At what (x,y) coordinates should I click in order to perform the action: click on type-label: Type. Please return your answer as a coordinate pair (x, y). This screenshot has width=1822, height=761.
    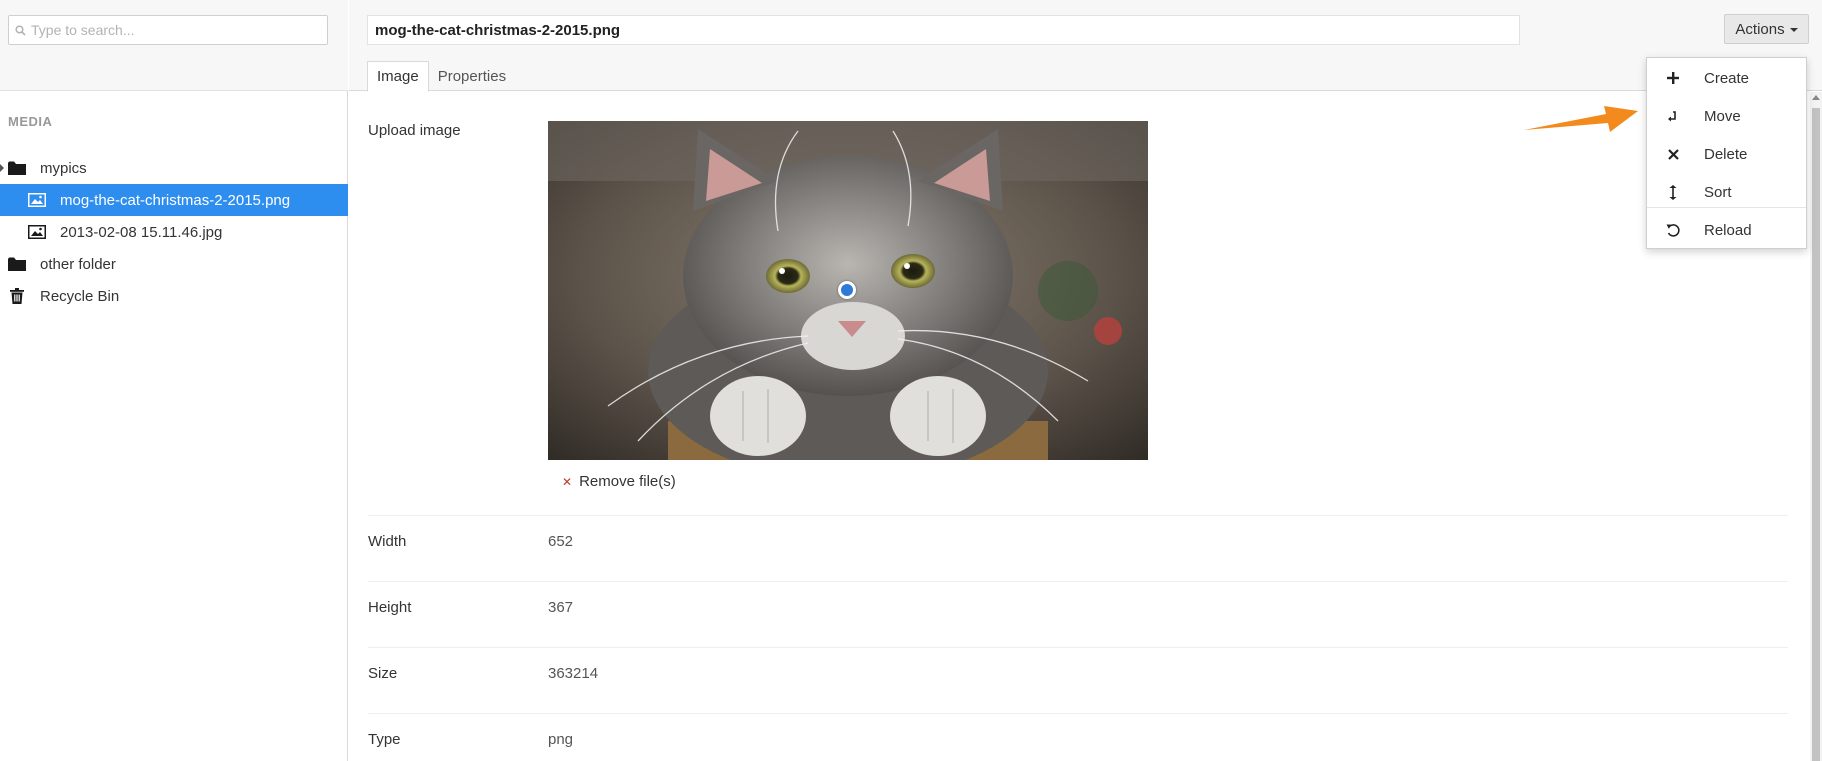
    Looking at the image, I should click on (384, 739).